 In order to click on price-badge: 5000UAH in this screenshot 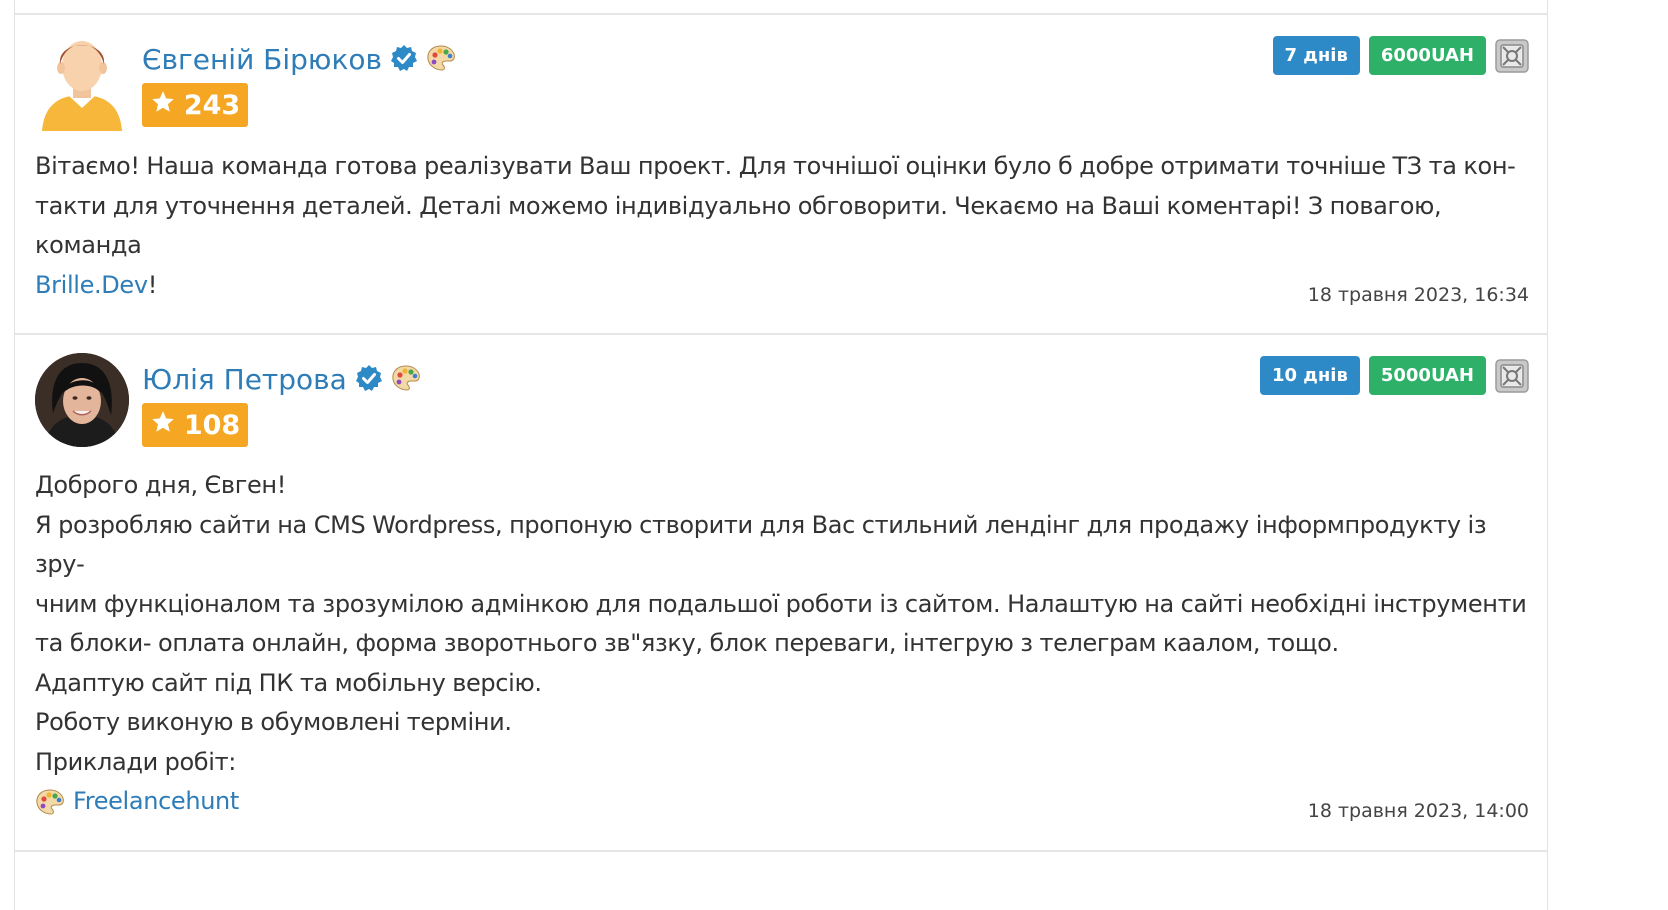, I will do `click(1427, 375)`.